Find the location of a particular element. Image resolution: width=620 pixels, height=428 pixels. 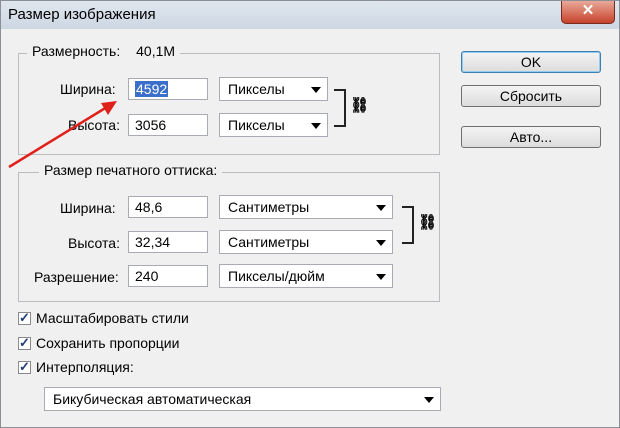

annotation-arrow is located at coordinates (62, 135).